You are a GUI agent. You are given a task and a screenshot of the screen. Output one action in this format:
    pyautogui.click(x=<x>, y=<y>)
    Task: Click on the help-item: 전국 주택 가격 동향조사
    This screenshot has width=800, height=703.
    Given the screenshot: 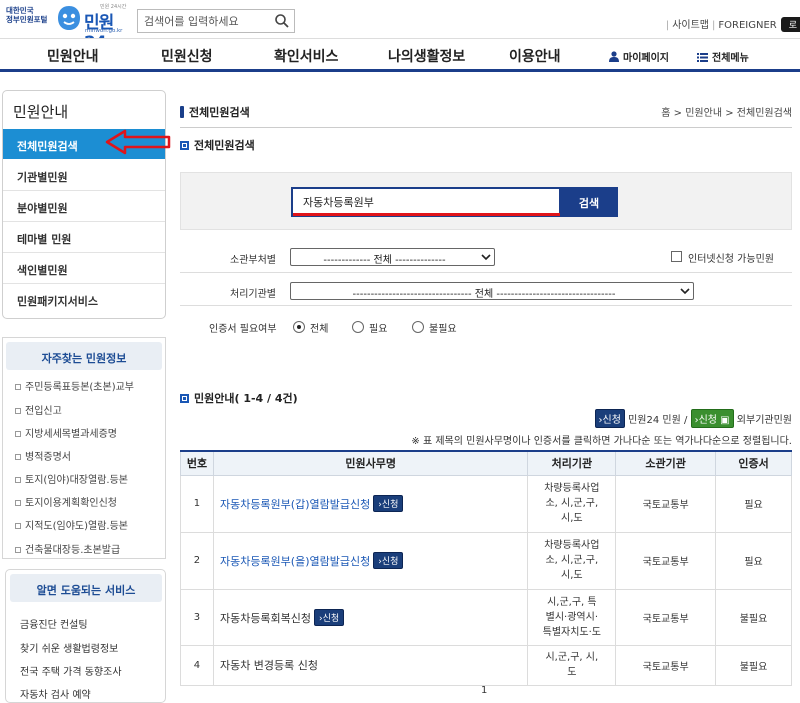 What is the action you would take?
    pyautogui.click(x=71, y=670)
    